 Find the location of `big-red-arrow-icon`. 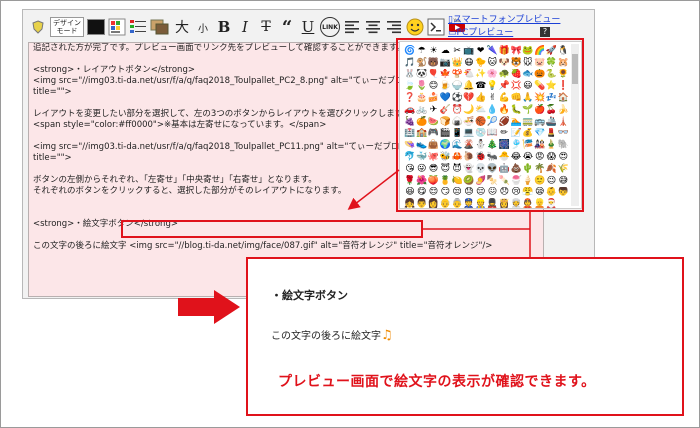

big-red-arrow-icon is located at coordinates (209, 307).